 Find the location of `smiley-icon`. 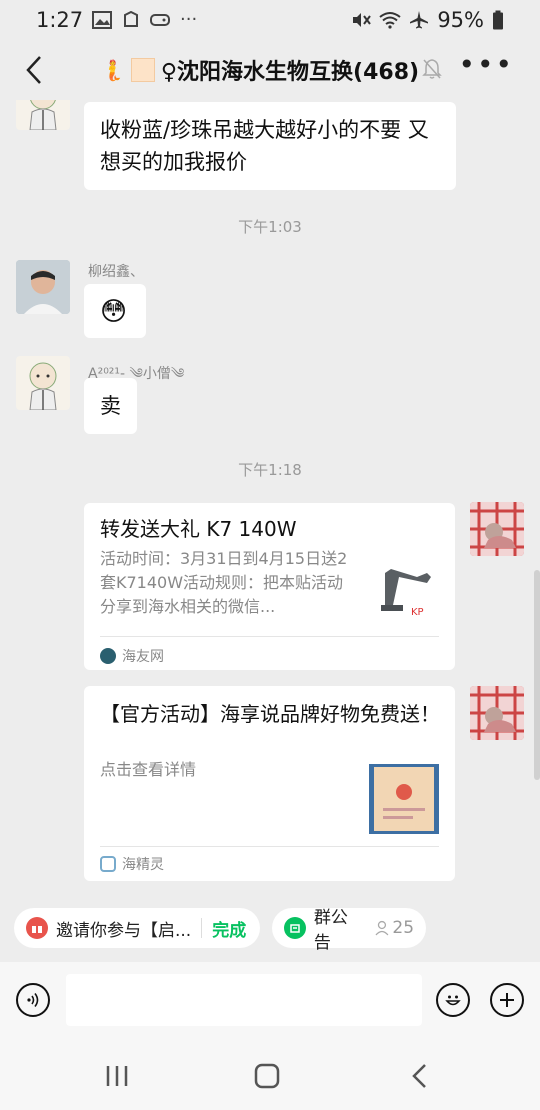

smiley-icon is located at coordinates (453, 1000).